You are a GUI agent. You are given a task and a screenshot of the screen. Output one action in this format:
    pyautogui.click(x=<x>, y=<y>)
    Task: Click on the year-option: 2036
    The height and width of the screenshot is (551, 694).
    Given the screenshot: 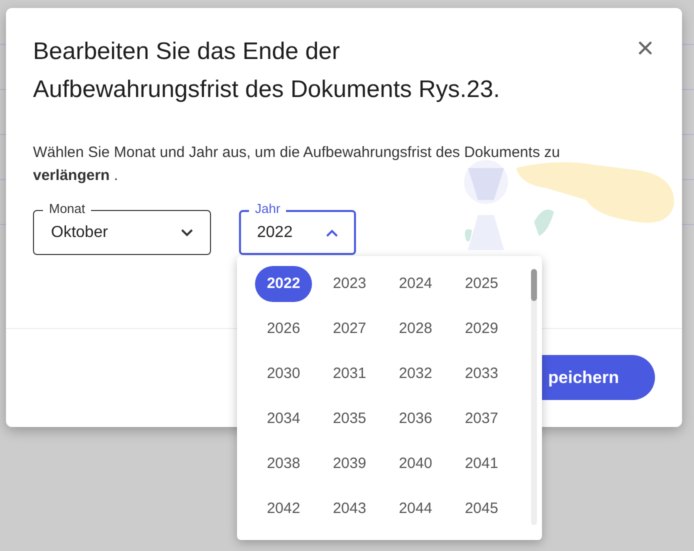 What is the action you would take?
    pyautogui.click(x=415, y=419)
    